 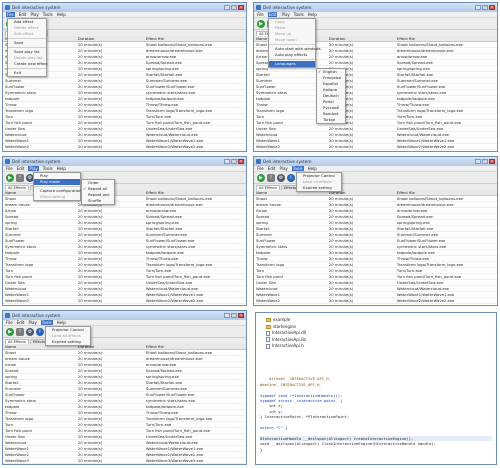 What do you see at coordinates (268, 346) in the screenshot?
I see `file-icon` at bounding box center [268, 346].